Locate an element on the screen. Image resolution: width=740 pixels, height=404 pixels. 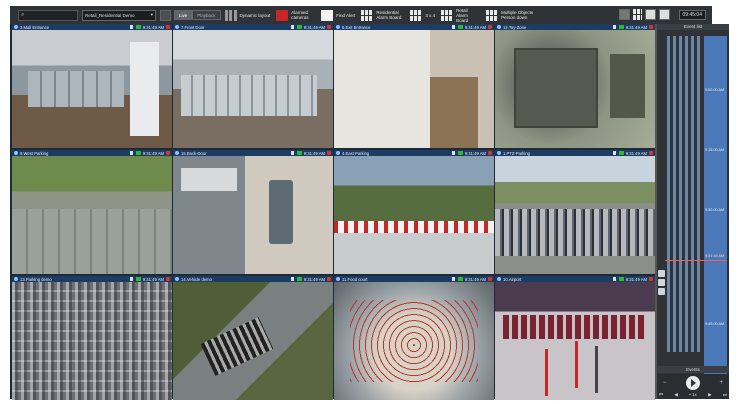
speed-up-icon: + is located at coordinates (721, 383).